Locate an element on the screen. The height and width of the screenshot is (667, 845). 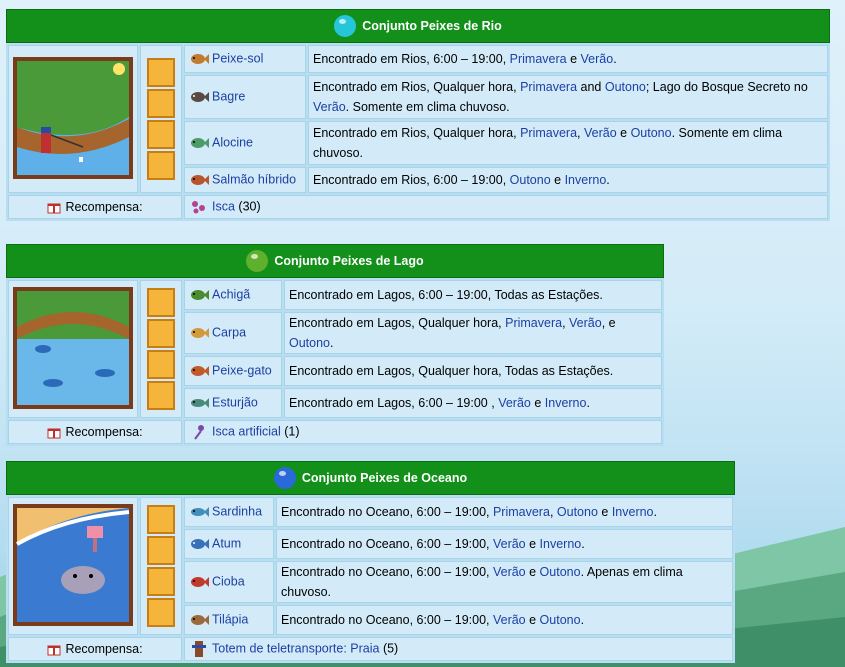
fish-cell: Peixe-sol is located at coordinates (245, 59).